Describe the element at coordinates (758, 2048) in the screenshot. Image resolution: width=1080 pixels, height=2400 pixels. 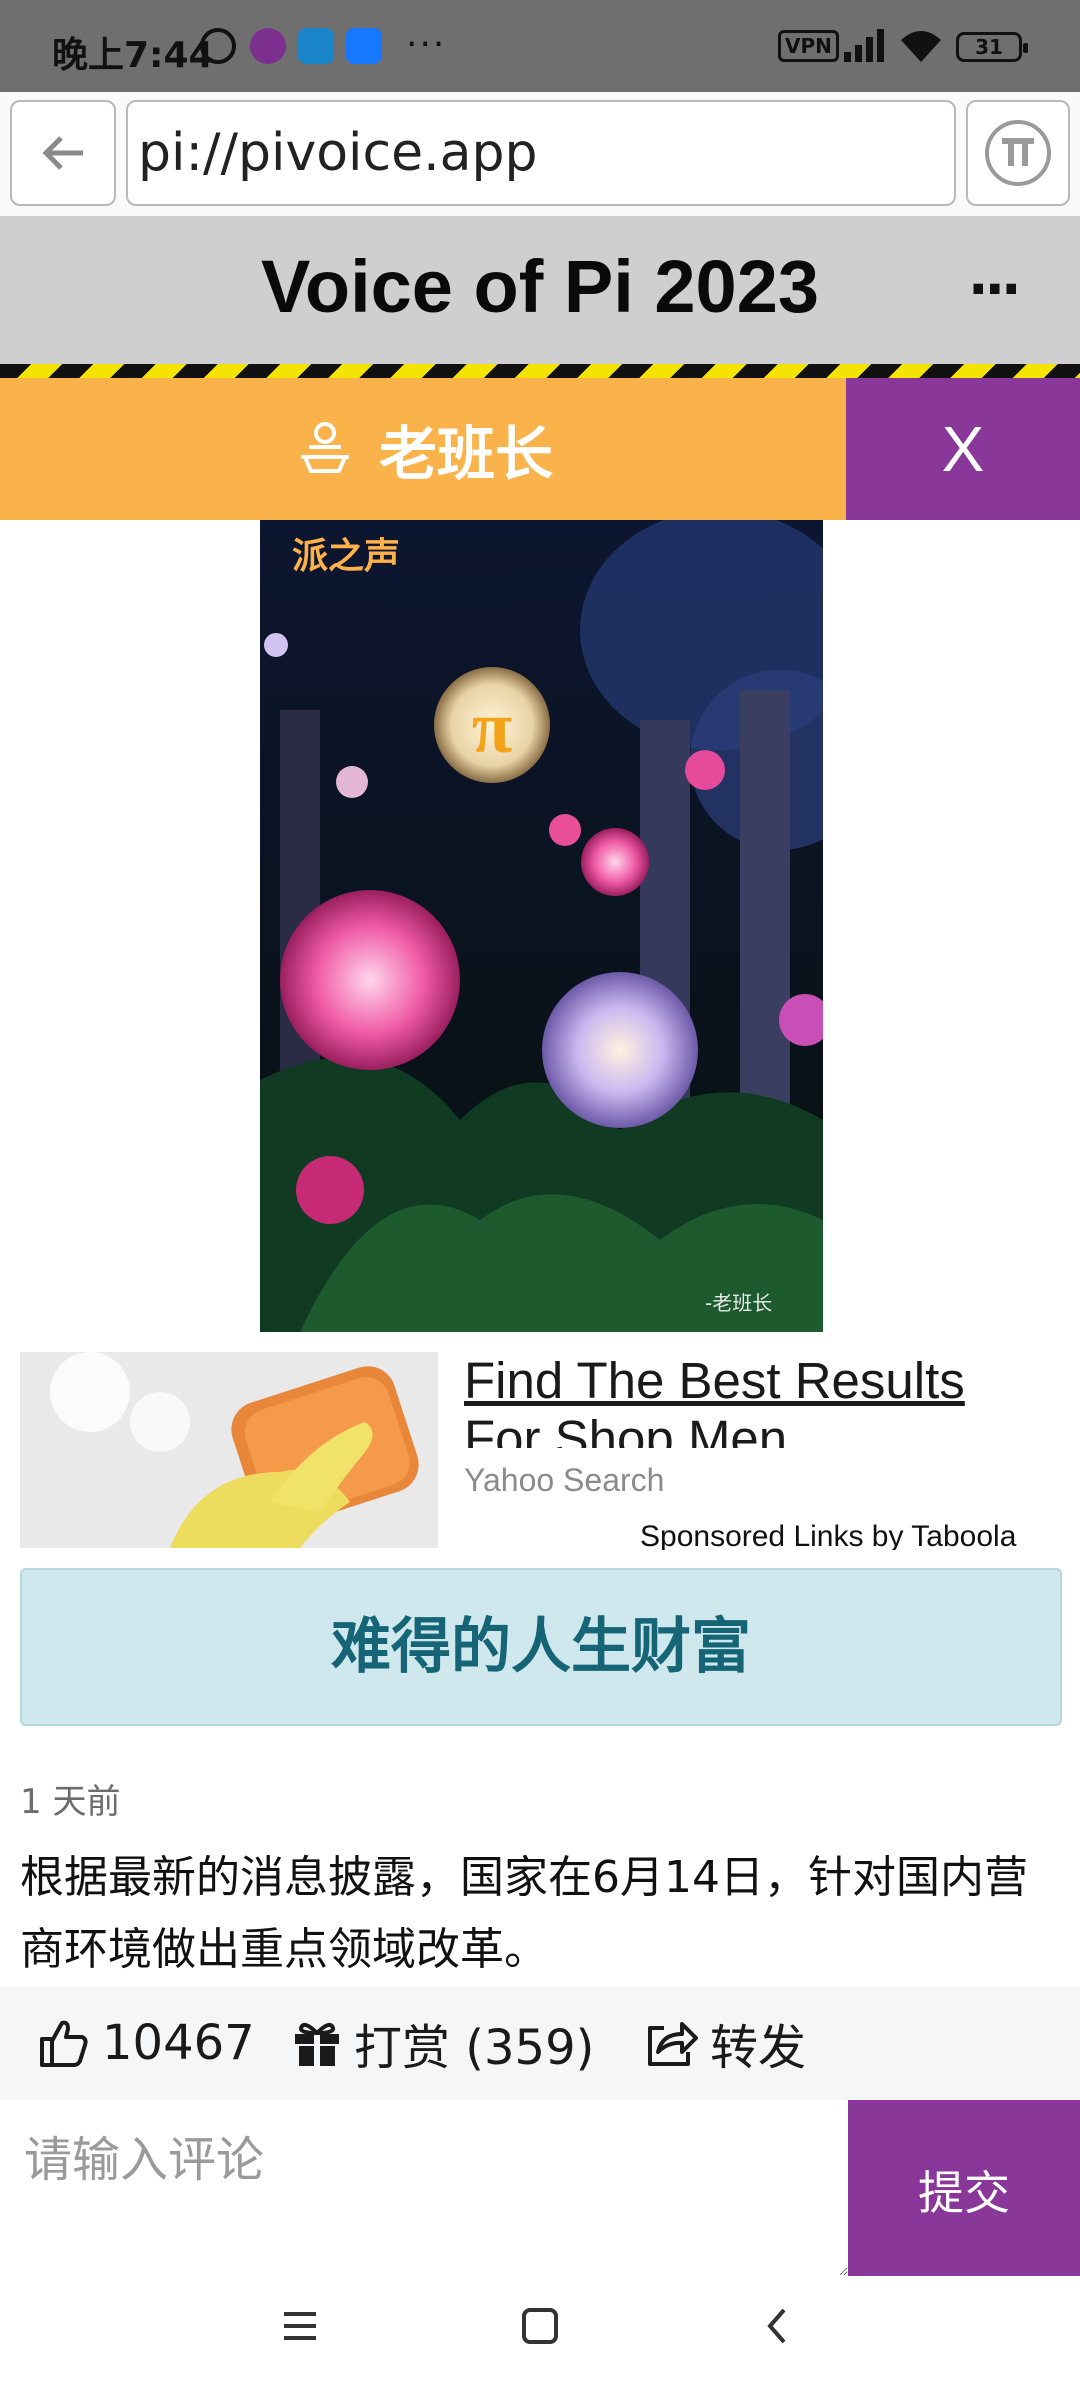
I see `share-label: 转发` at that location.